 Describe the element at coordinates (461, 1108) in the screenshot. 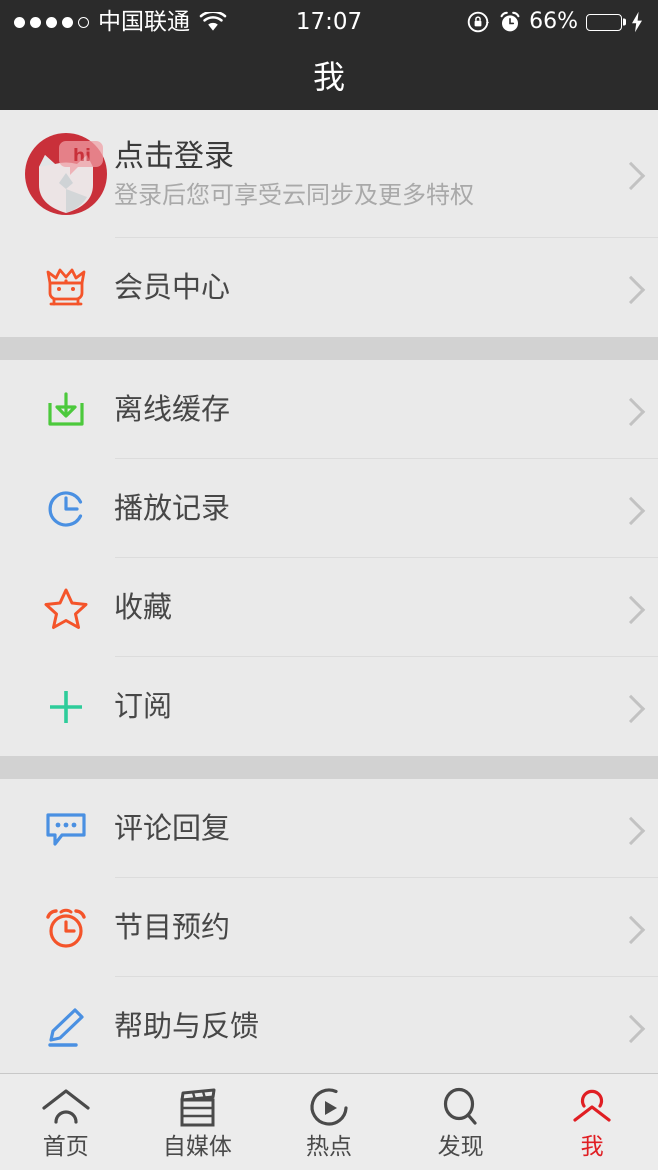

I see `search-magnifier-icon` at that location.